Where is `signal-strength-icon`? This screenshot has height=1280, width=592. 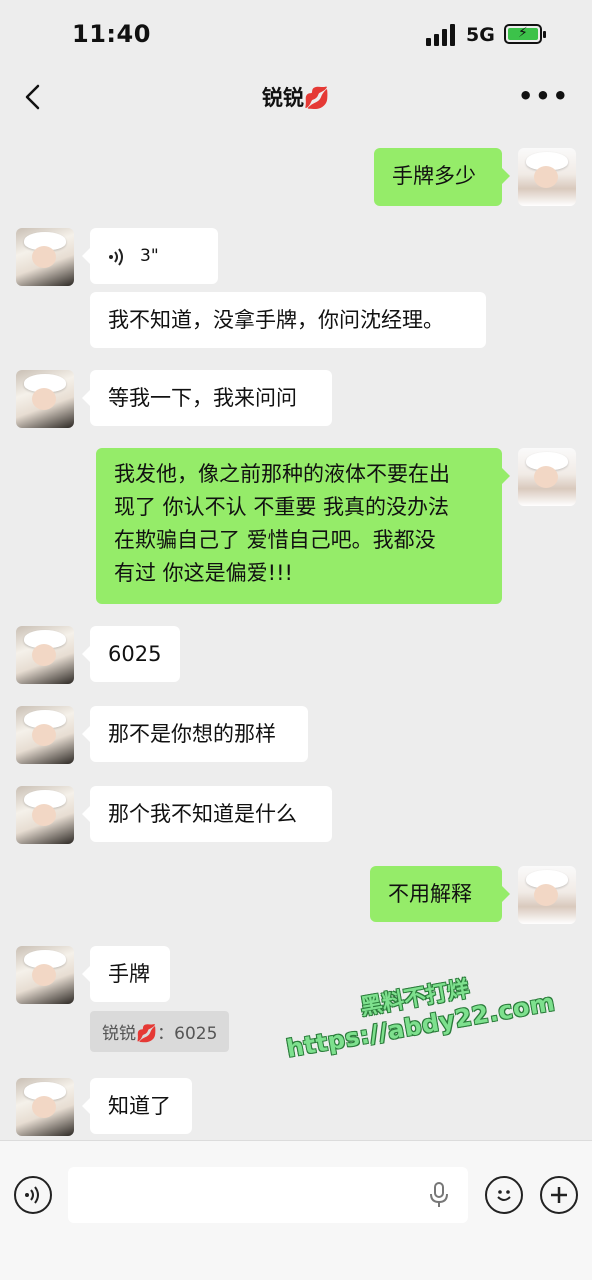 signal-strength-icon is located at coordinates (442, 35).